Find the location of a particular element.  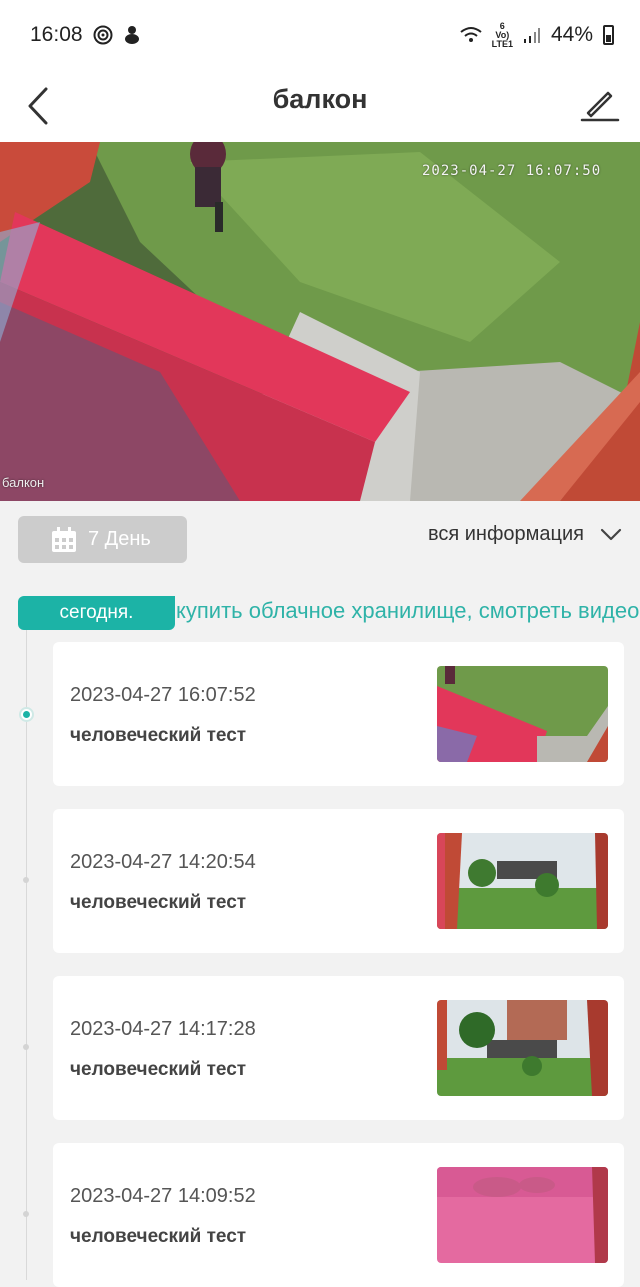

info-filter-dropdown: вся информация is located at coordinates (525, 534).